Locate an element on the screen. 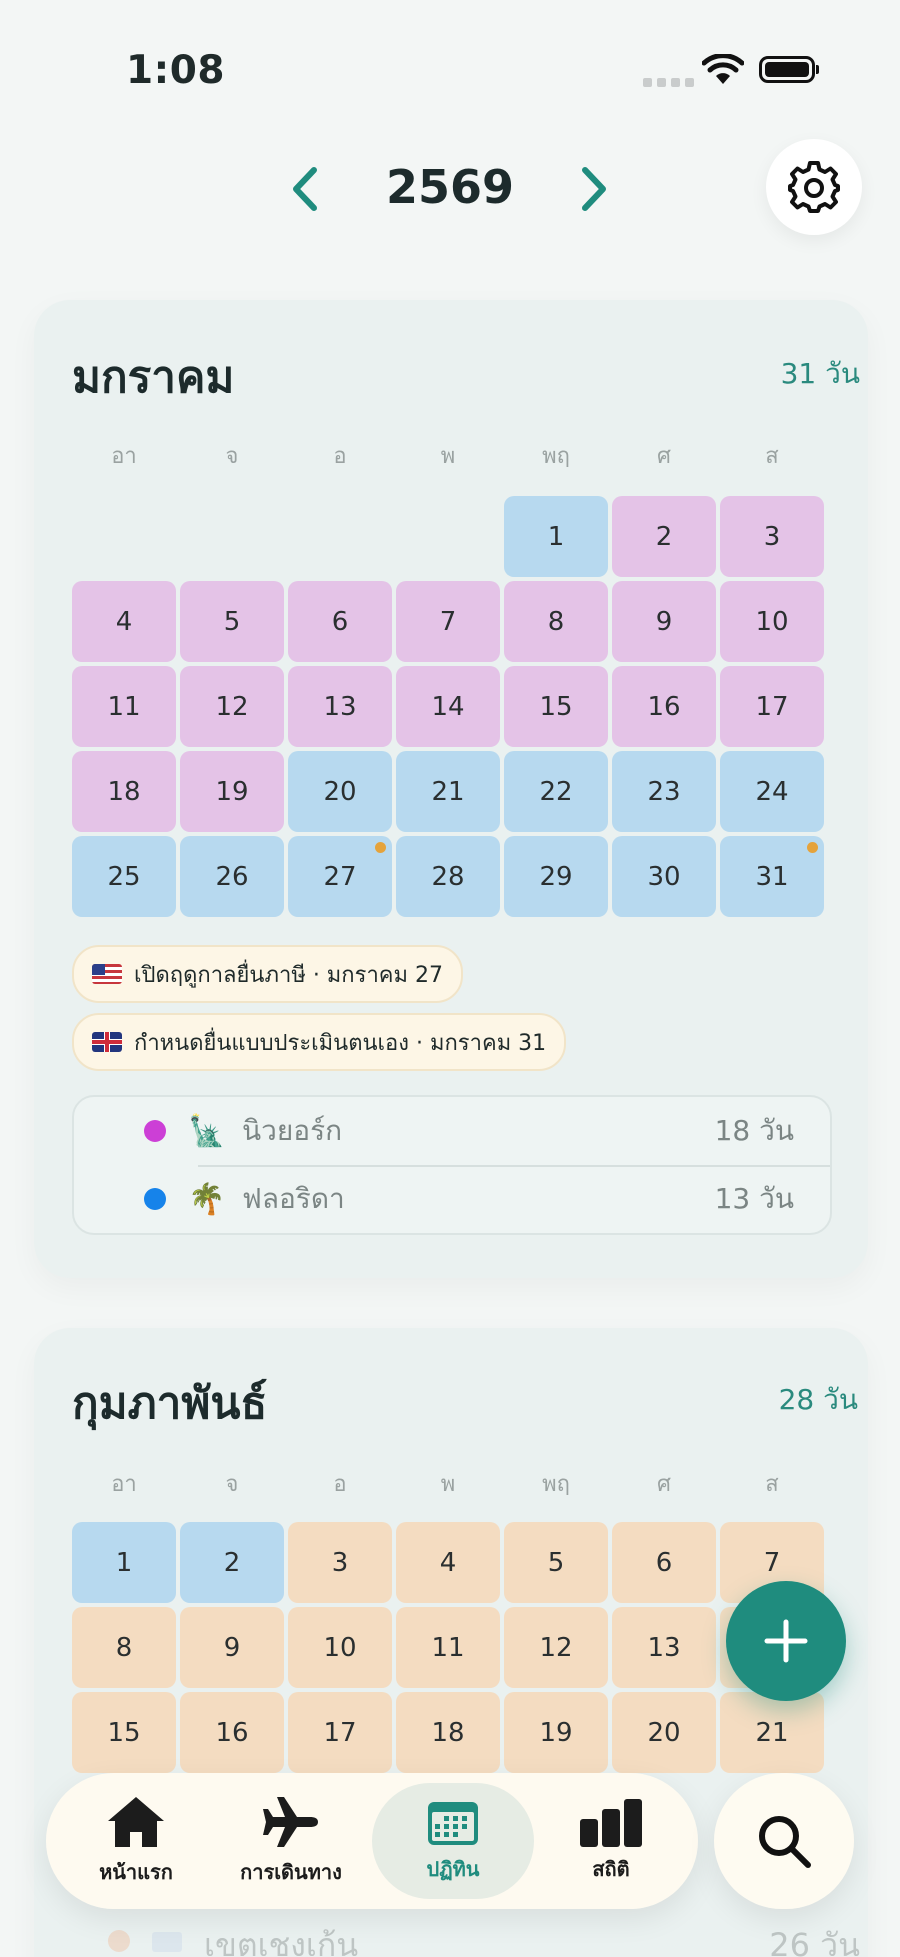  month-name: กุมภาพันธ์ is located at coordinates (170, 1403).